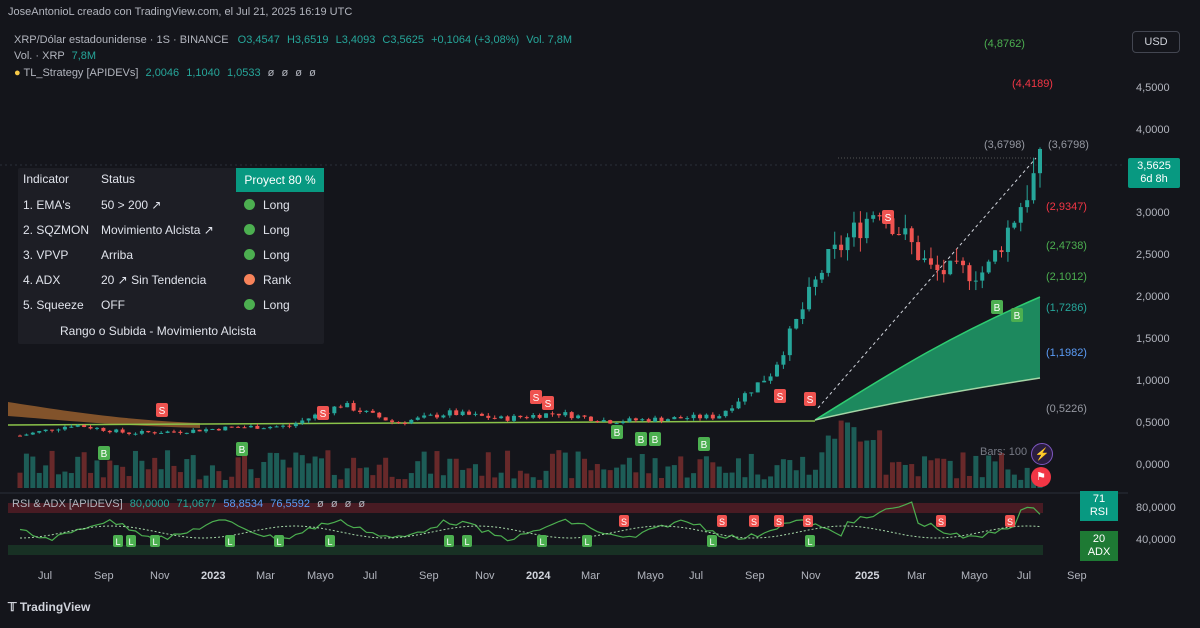 This screenshot has height=628, width=1200. What do you see at coordinates (1066, 308) in the screenshot?
I see `level-label: (1,7286)` at bounding box center [1066, 308].